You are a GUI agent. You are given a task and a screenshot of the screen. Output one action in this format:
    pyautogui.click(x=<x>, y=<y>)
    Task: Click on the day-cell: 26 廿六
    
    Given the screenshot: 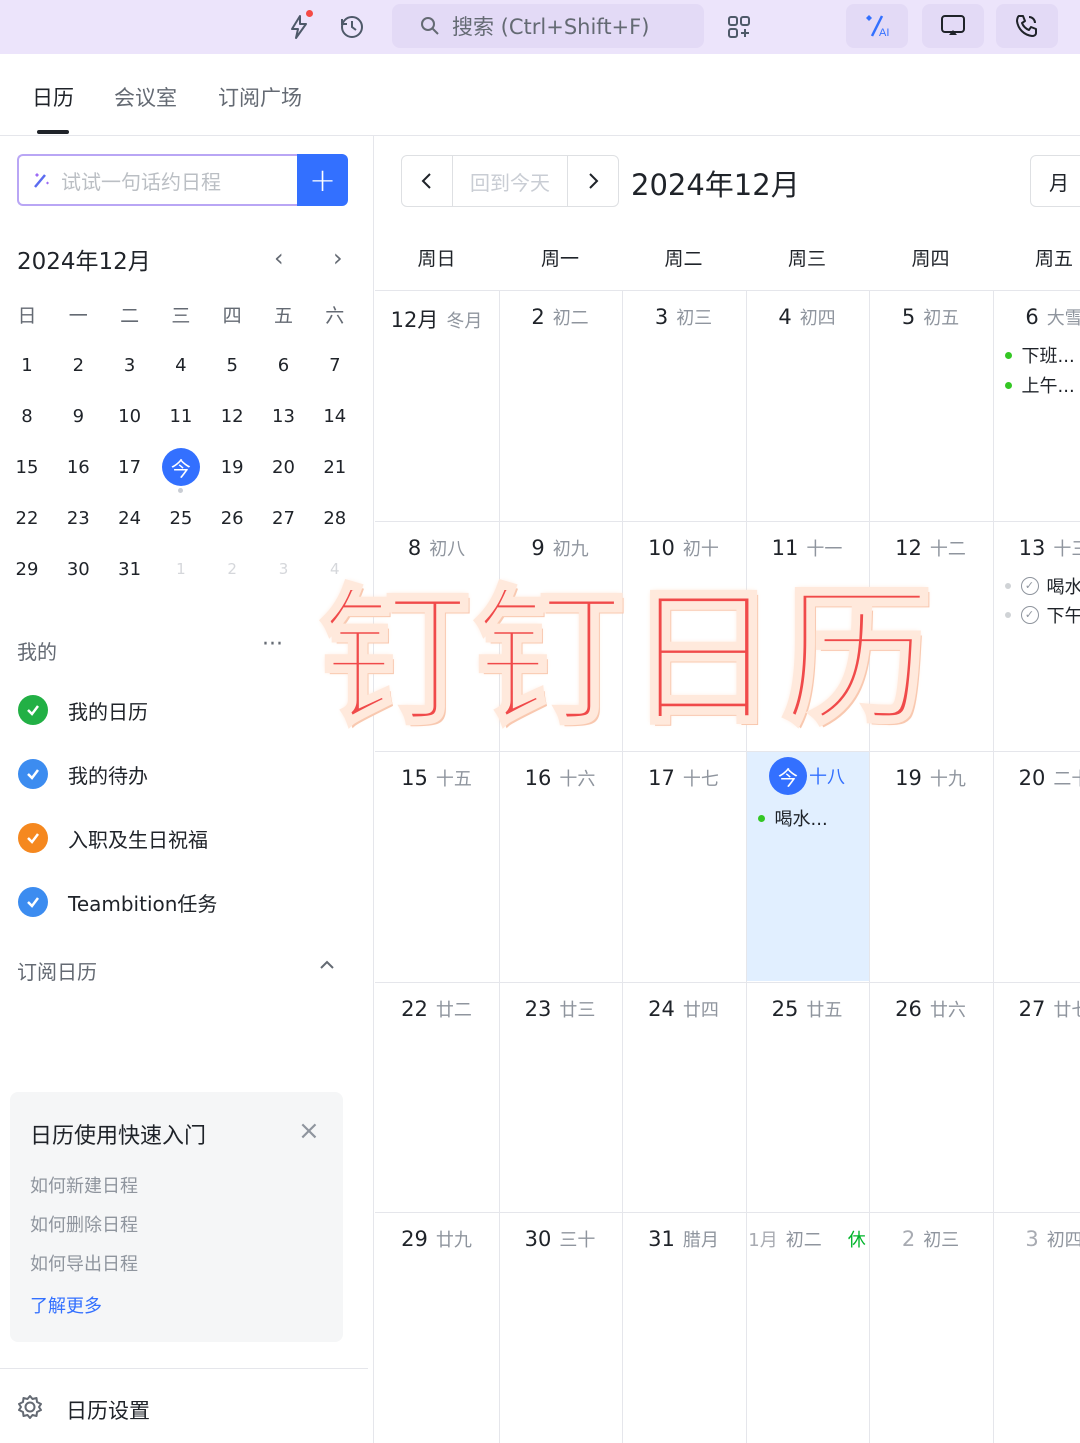 What is the action you would take?
    pyautogui.click(x=930, y=1097)
    